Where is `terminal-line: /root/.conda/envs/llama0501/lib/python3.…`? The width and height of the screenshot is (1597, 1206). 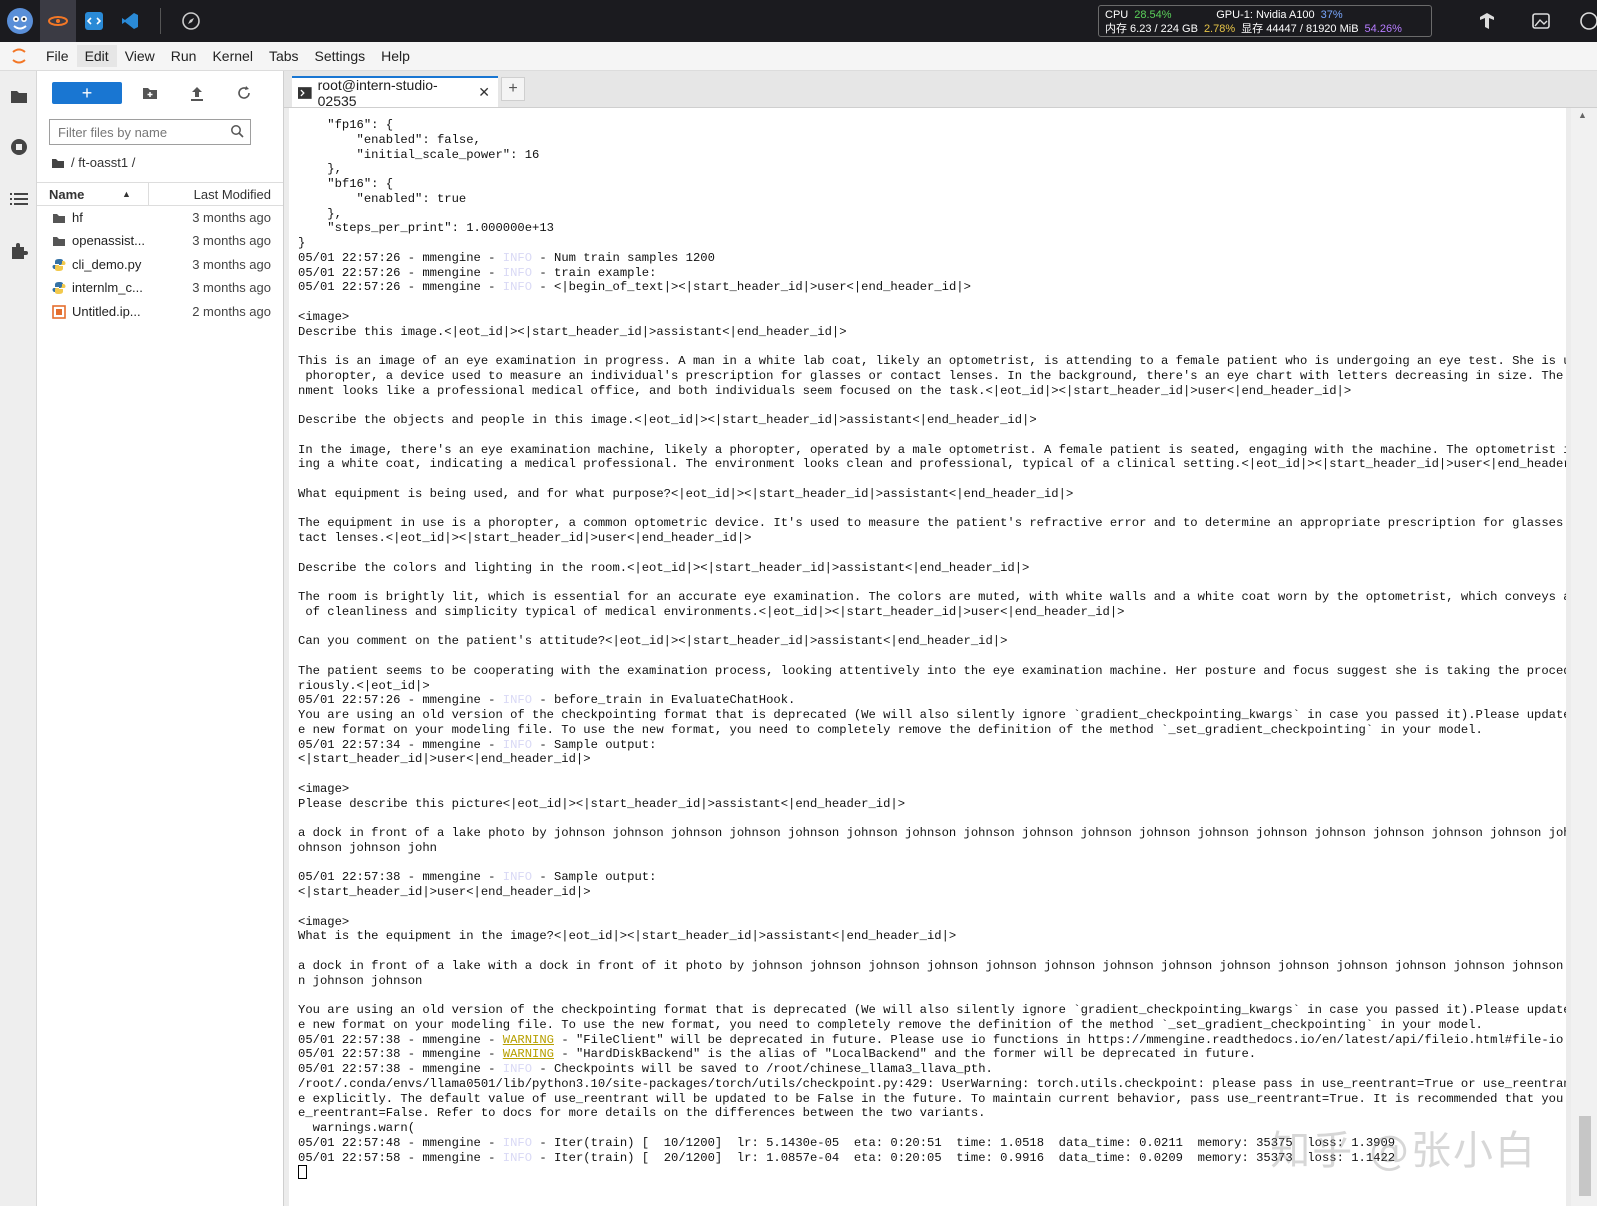 terminal-line: /root/.conda/envs/llama0501/lib/python3.… is located at coordinates (932, 1083).